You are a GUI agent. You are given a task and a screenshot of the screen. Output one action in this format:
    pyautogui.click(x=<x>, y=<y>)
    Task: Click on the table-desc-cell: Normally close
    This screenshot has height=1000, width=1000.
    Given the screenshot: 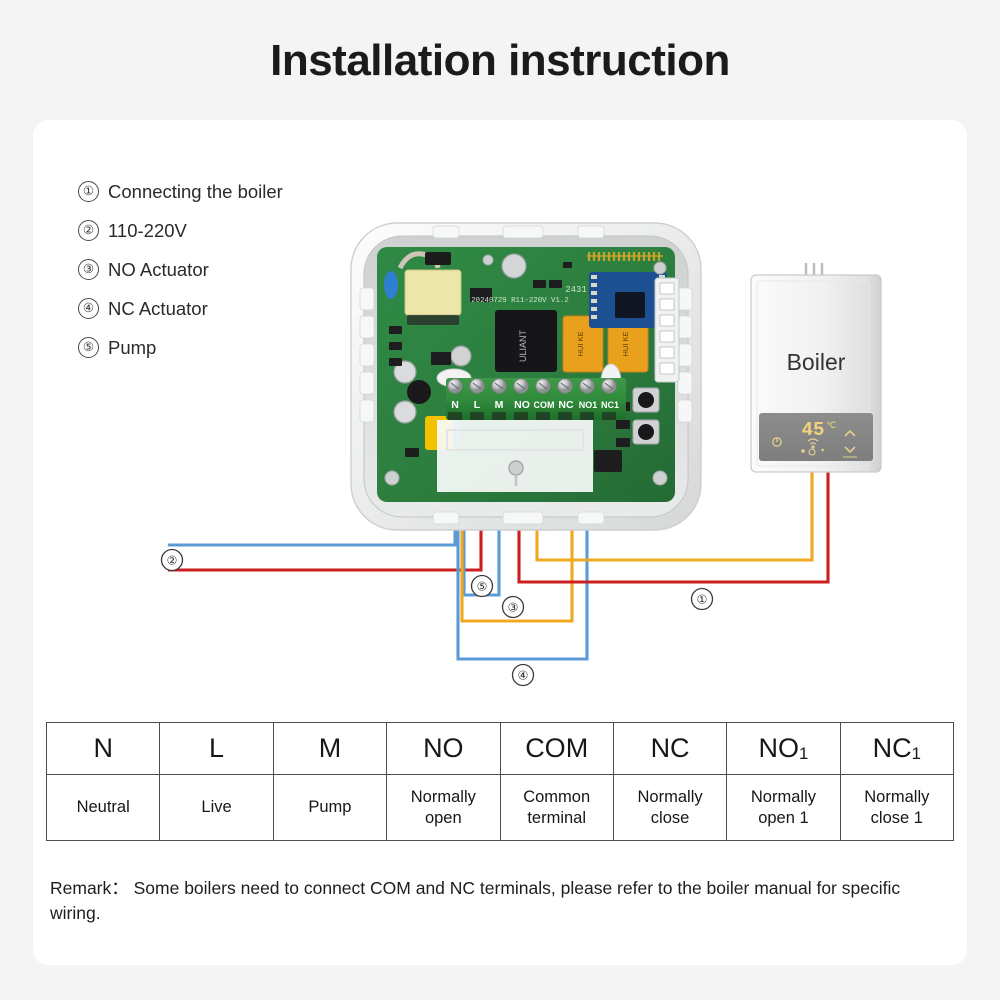 What is the action you would take?
    pyautogui.click(x=670, y=807)
    